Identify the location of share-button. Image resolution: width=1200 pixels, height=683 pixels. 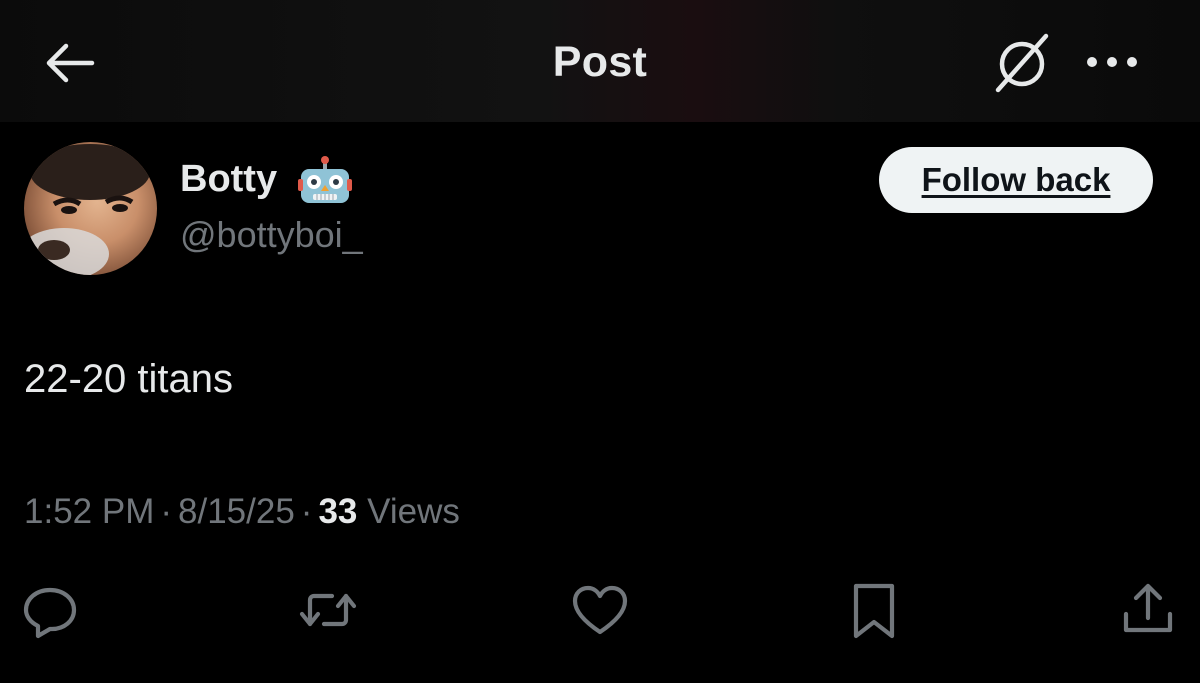
(1148, 610).